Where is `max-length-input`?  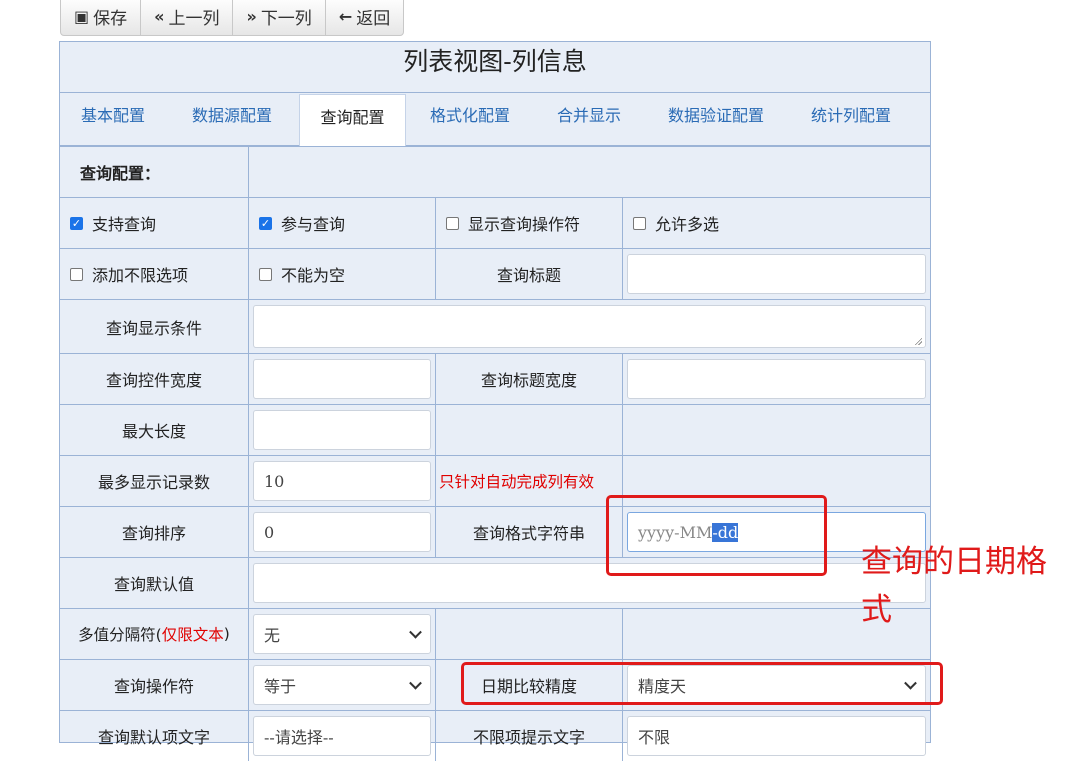
max-length-input is located at coordinates (342, 430).